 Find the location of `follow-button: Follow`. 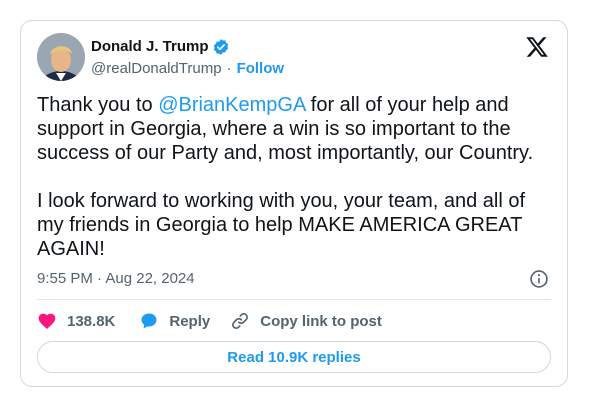

follow-button: Follow is located at coordinates (261, 69).